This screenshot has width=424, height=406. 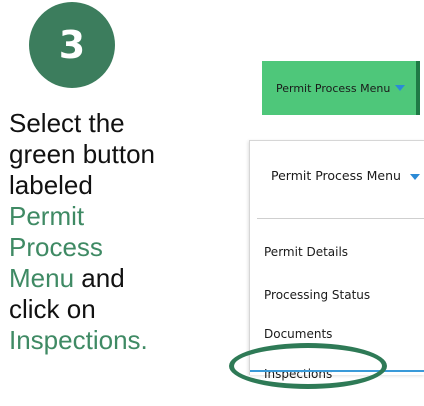 I want to click on menu-item-processing-status: Processing Status, so click(x=317, y=295).